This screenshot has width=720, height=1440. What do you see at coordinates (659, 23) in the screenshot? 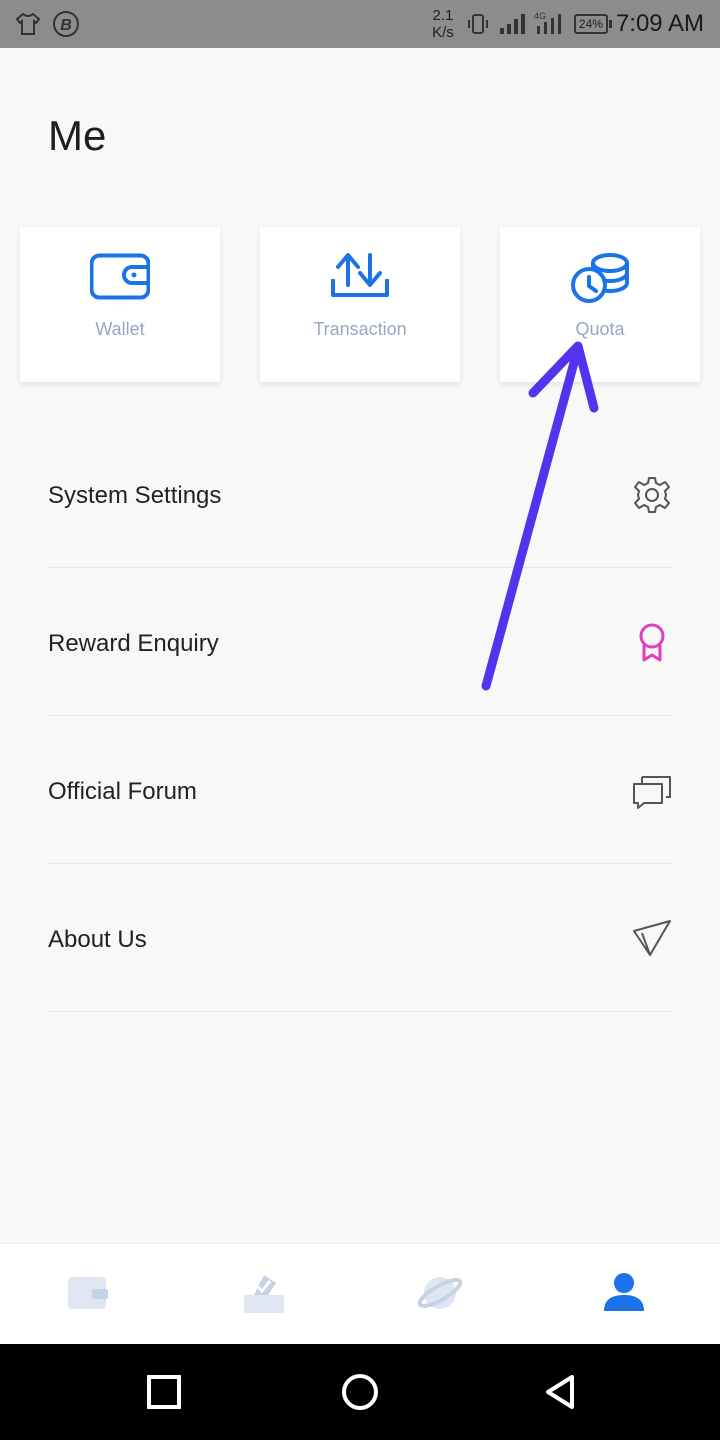
I see `clock: 7:09 AM` at bounding box center [659, 23].